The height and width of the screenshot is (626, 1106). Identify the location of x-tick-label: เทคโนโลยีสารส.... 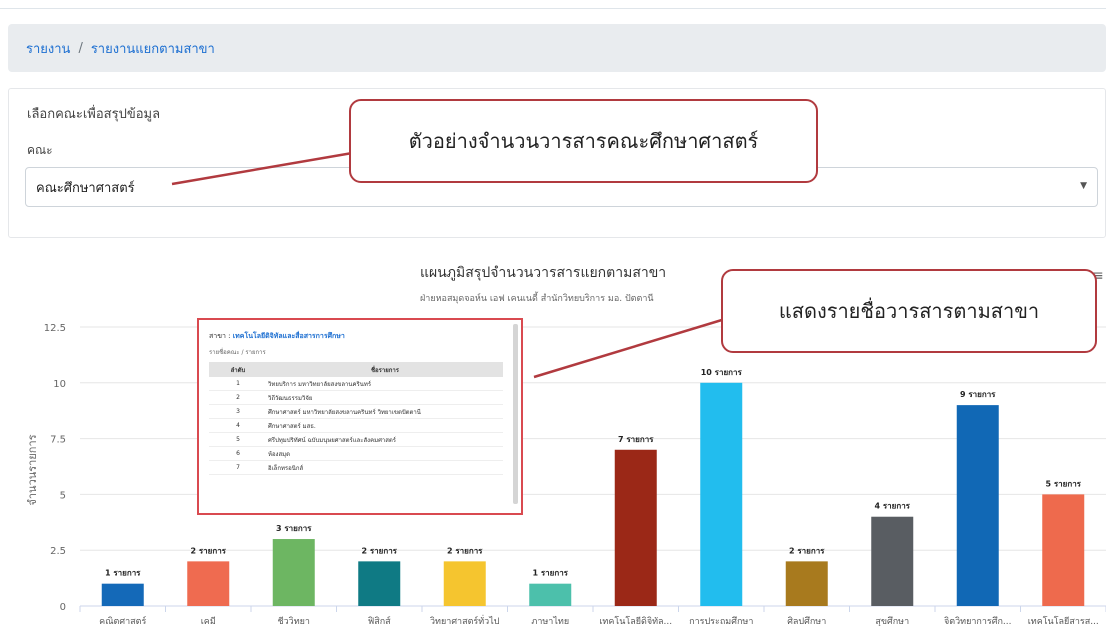
(1063, 621).